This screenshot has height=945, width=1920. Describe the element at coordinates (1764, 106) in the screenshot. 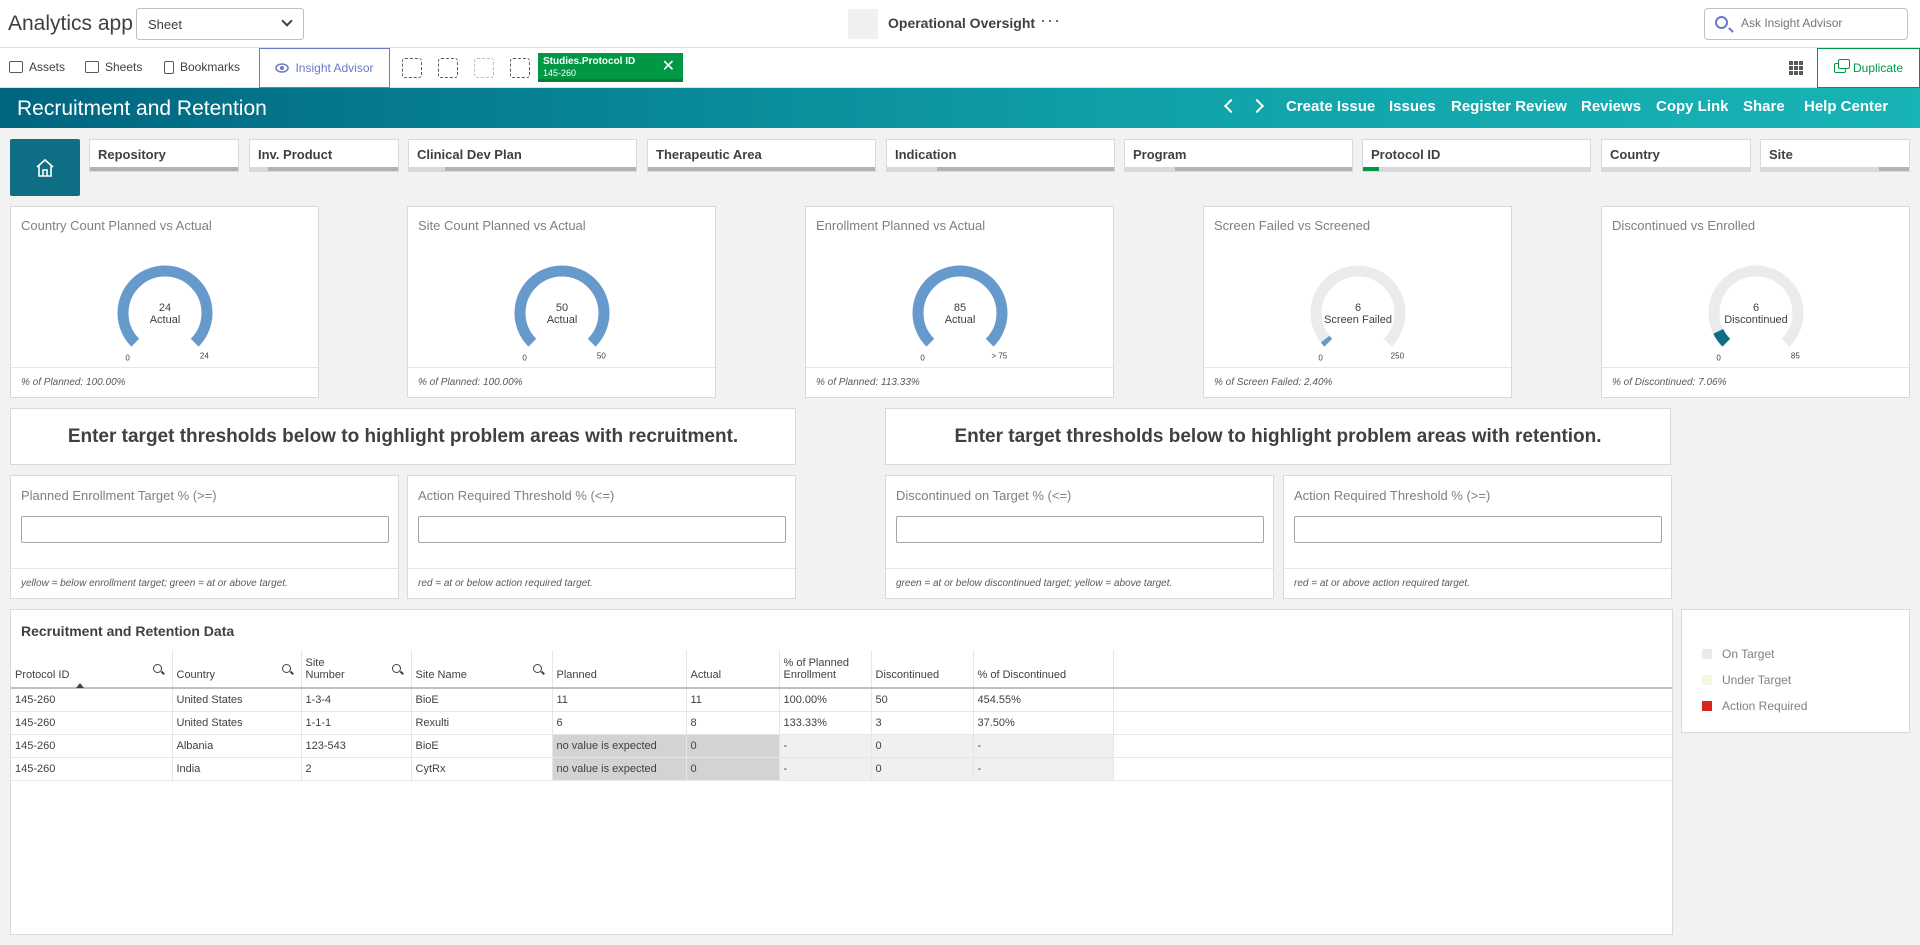

I see `share-link: Share` at that location.